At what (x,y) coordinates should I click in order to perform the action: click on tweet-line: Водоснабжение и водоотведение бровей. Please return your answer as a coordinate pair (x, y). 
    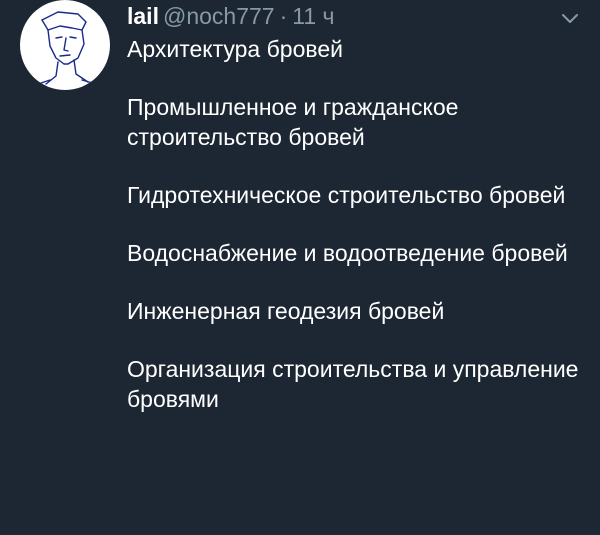
    Looking at the image, I should click on (347, 253).